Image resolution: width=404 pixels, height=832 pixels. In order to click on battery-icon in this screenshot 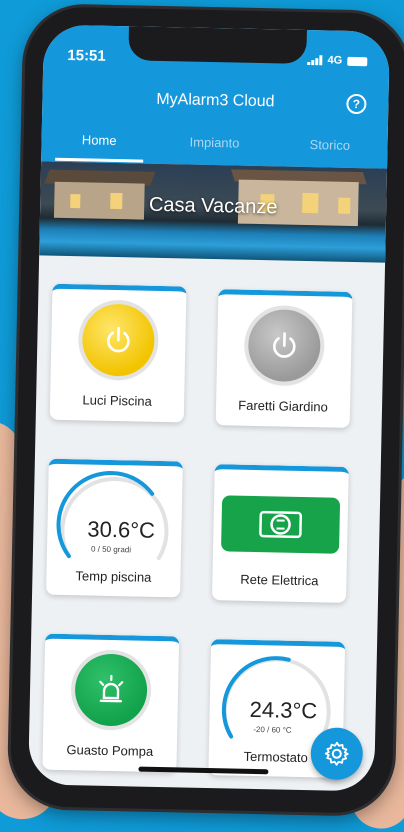, I will do `click(357, 60)`.